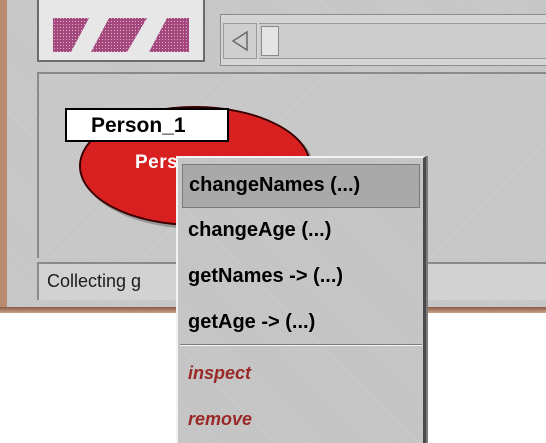  Describe the element at coordinates (301, 345) in the screenshot. I see `menu-separator` at that location.